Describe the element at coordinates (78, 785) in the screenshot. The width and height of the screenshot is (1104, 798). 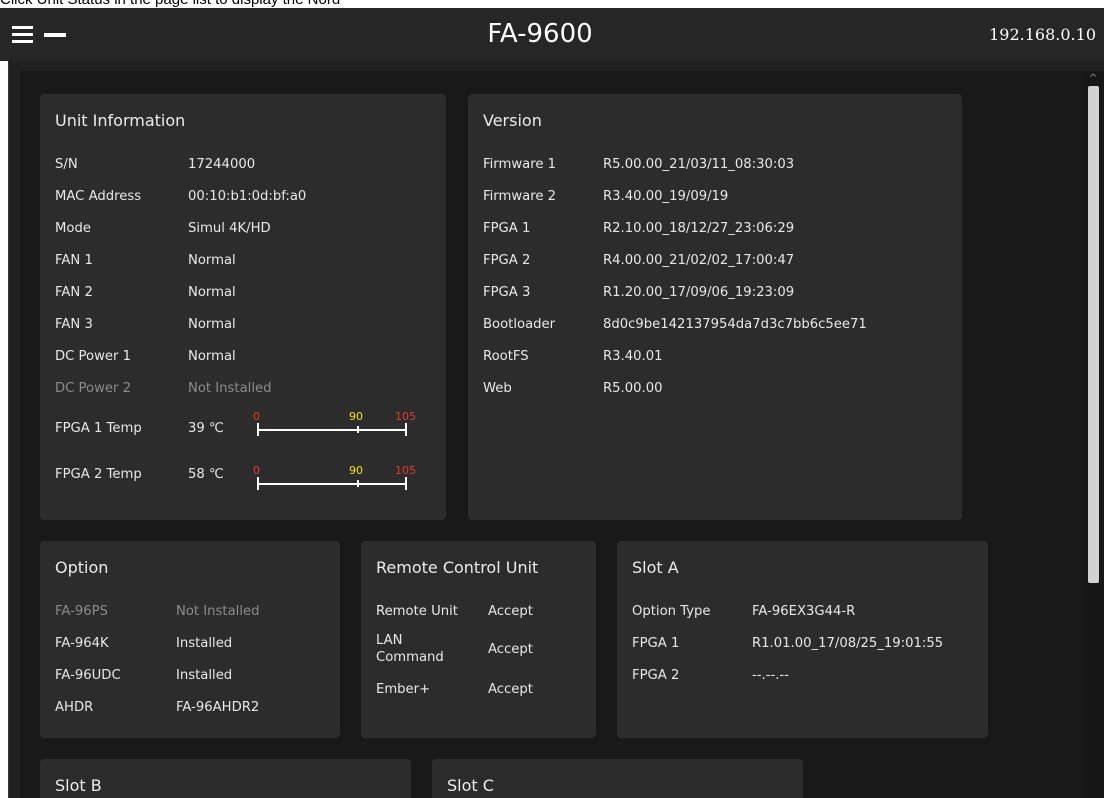
I see `panel-title: Slot B` at that location.